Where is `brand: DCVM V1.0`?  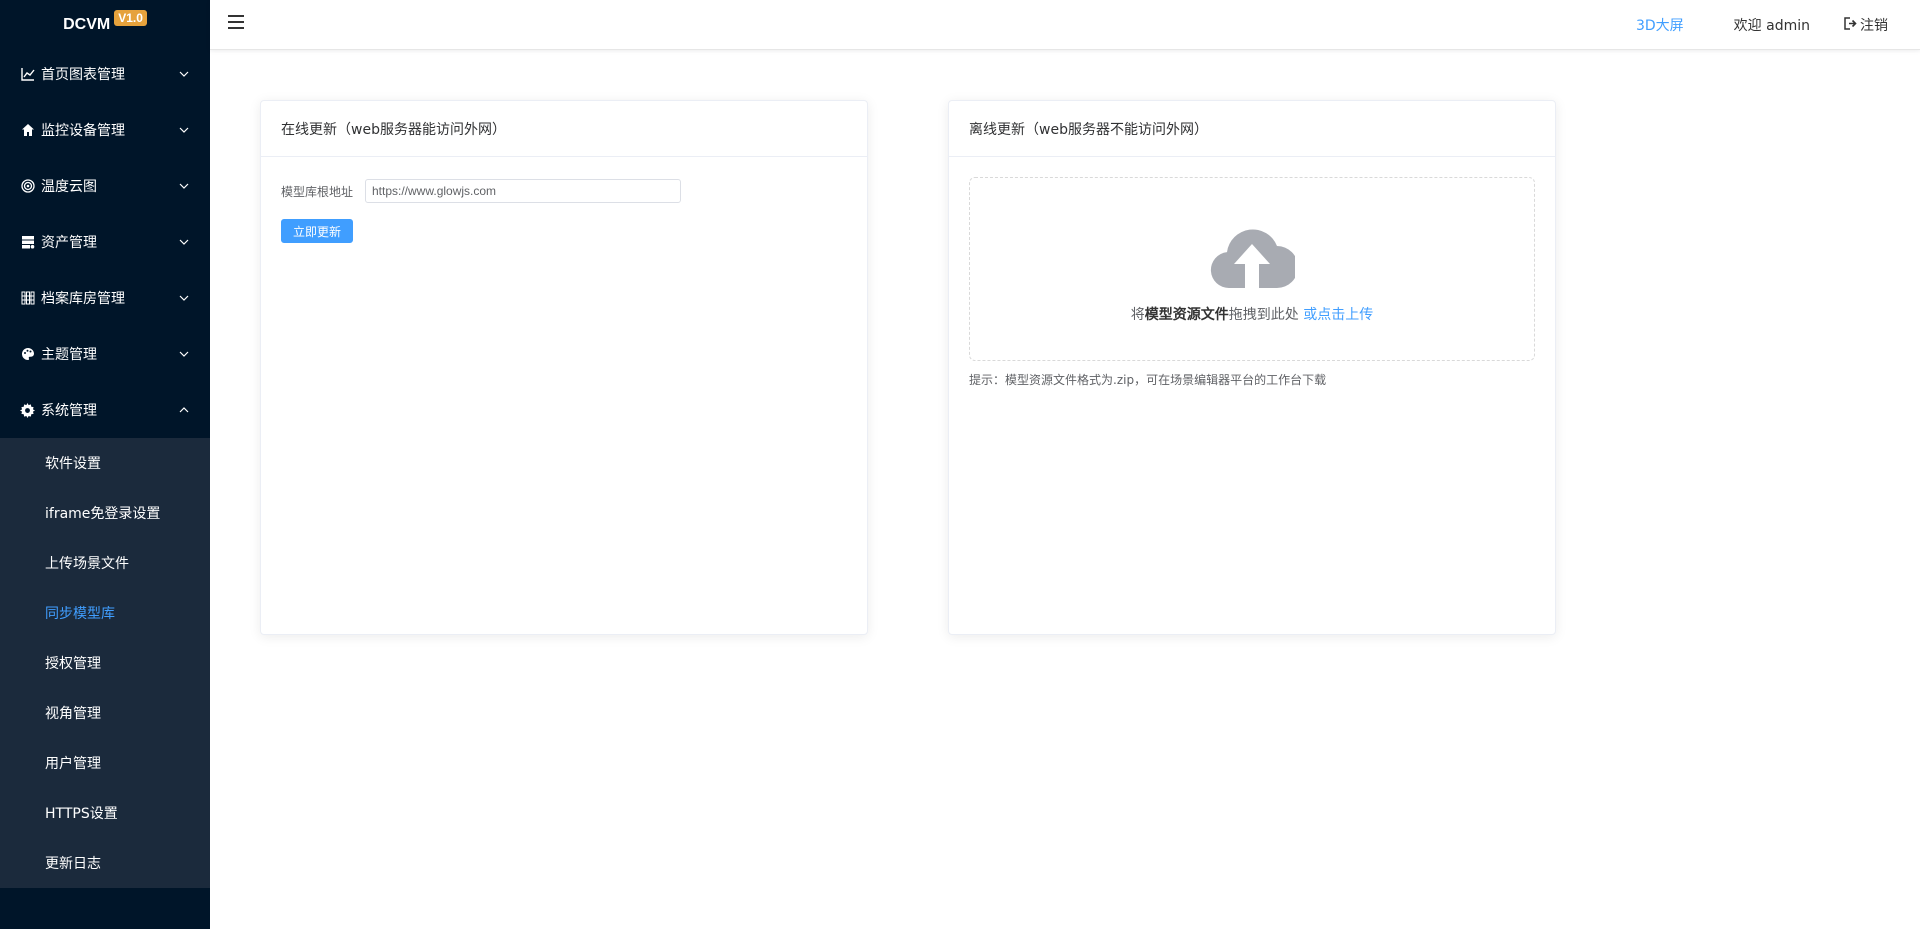
brand: DCVM V1.0 is located at coordinates (105, 23).